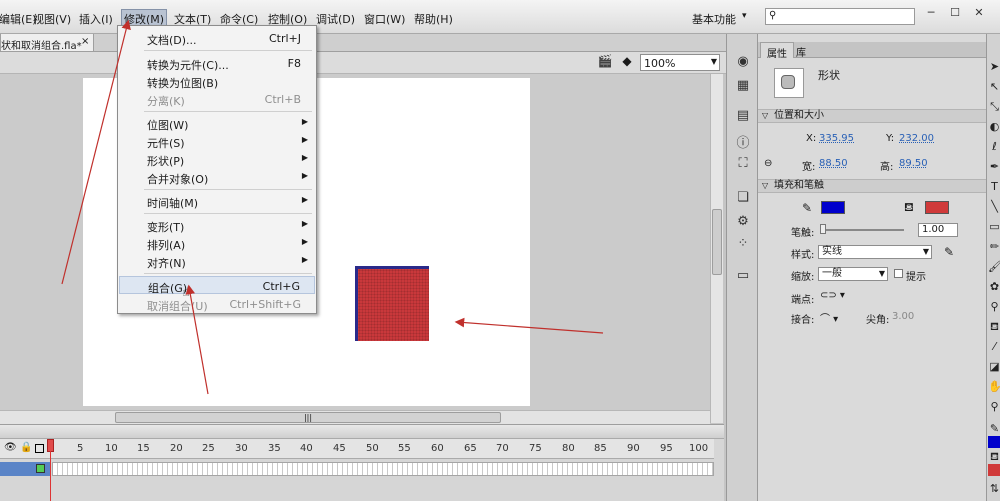 This screenshot has height=501, width=1000. Describe the element at coordinates (994, 327) in the screenshot. I see `paint-bucket-tool-icon: ⛾` at that location.